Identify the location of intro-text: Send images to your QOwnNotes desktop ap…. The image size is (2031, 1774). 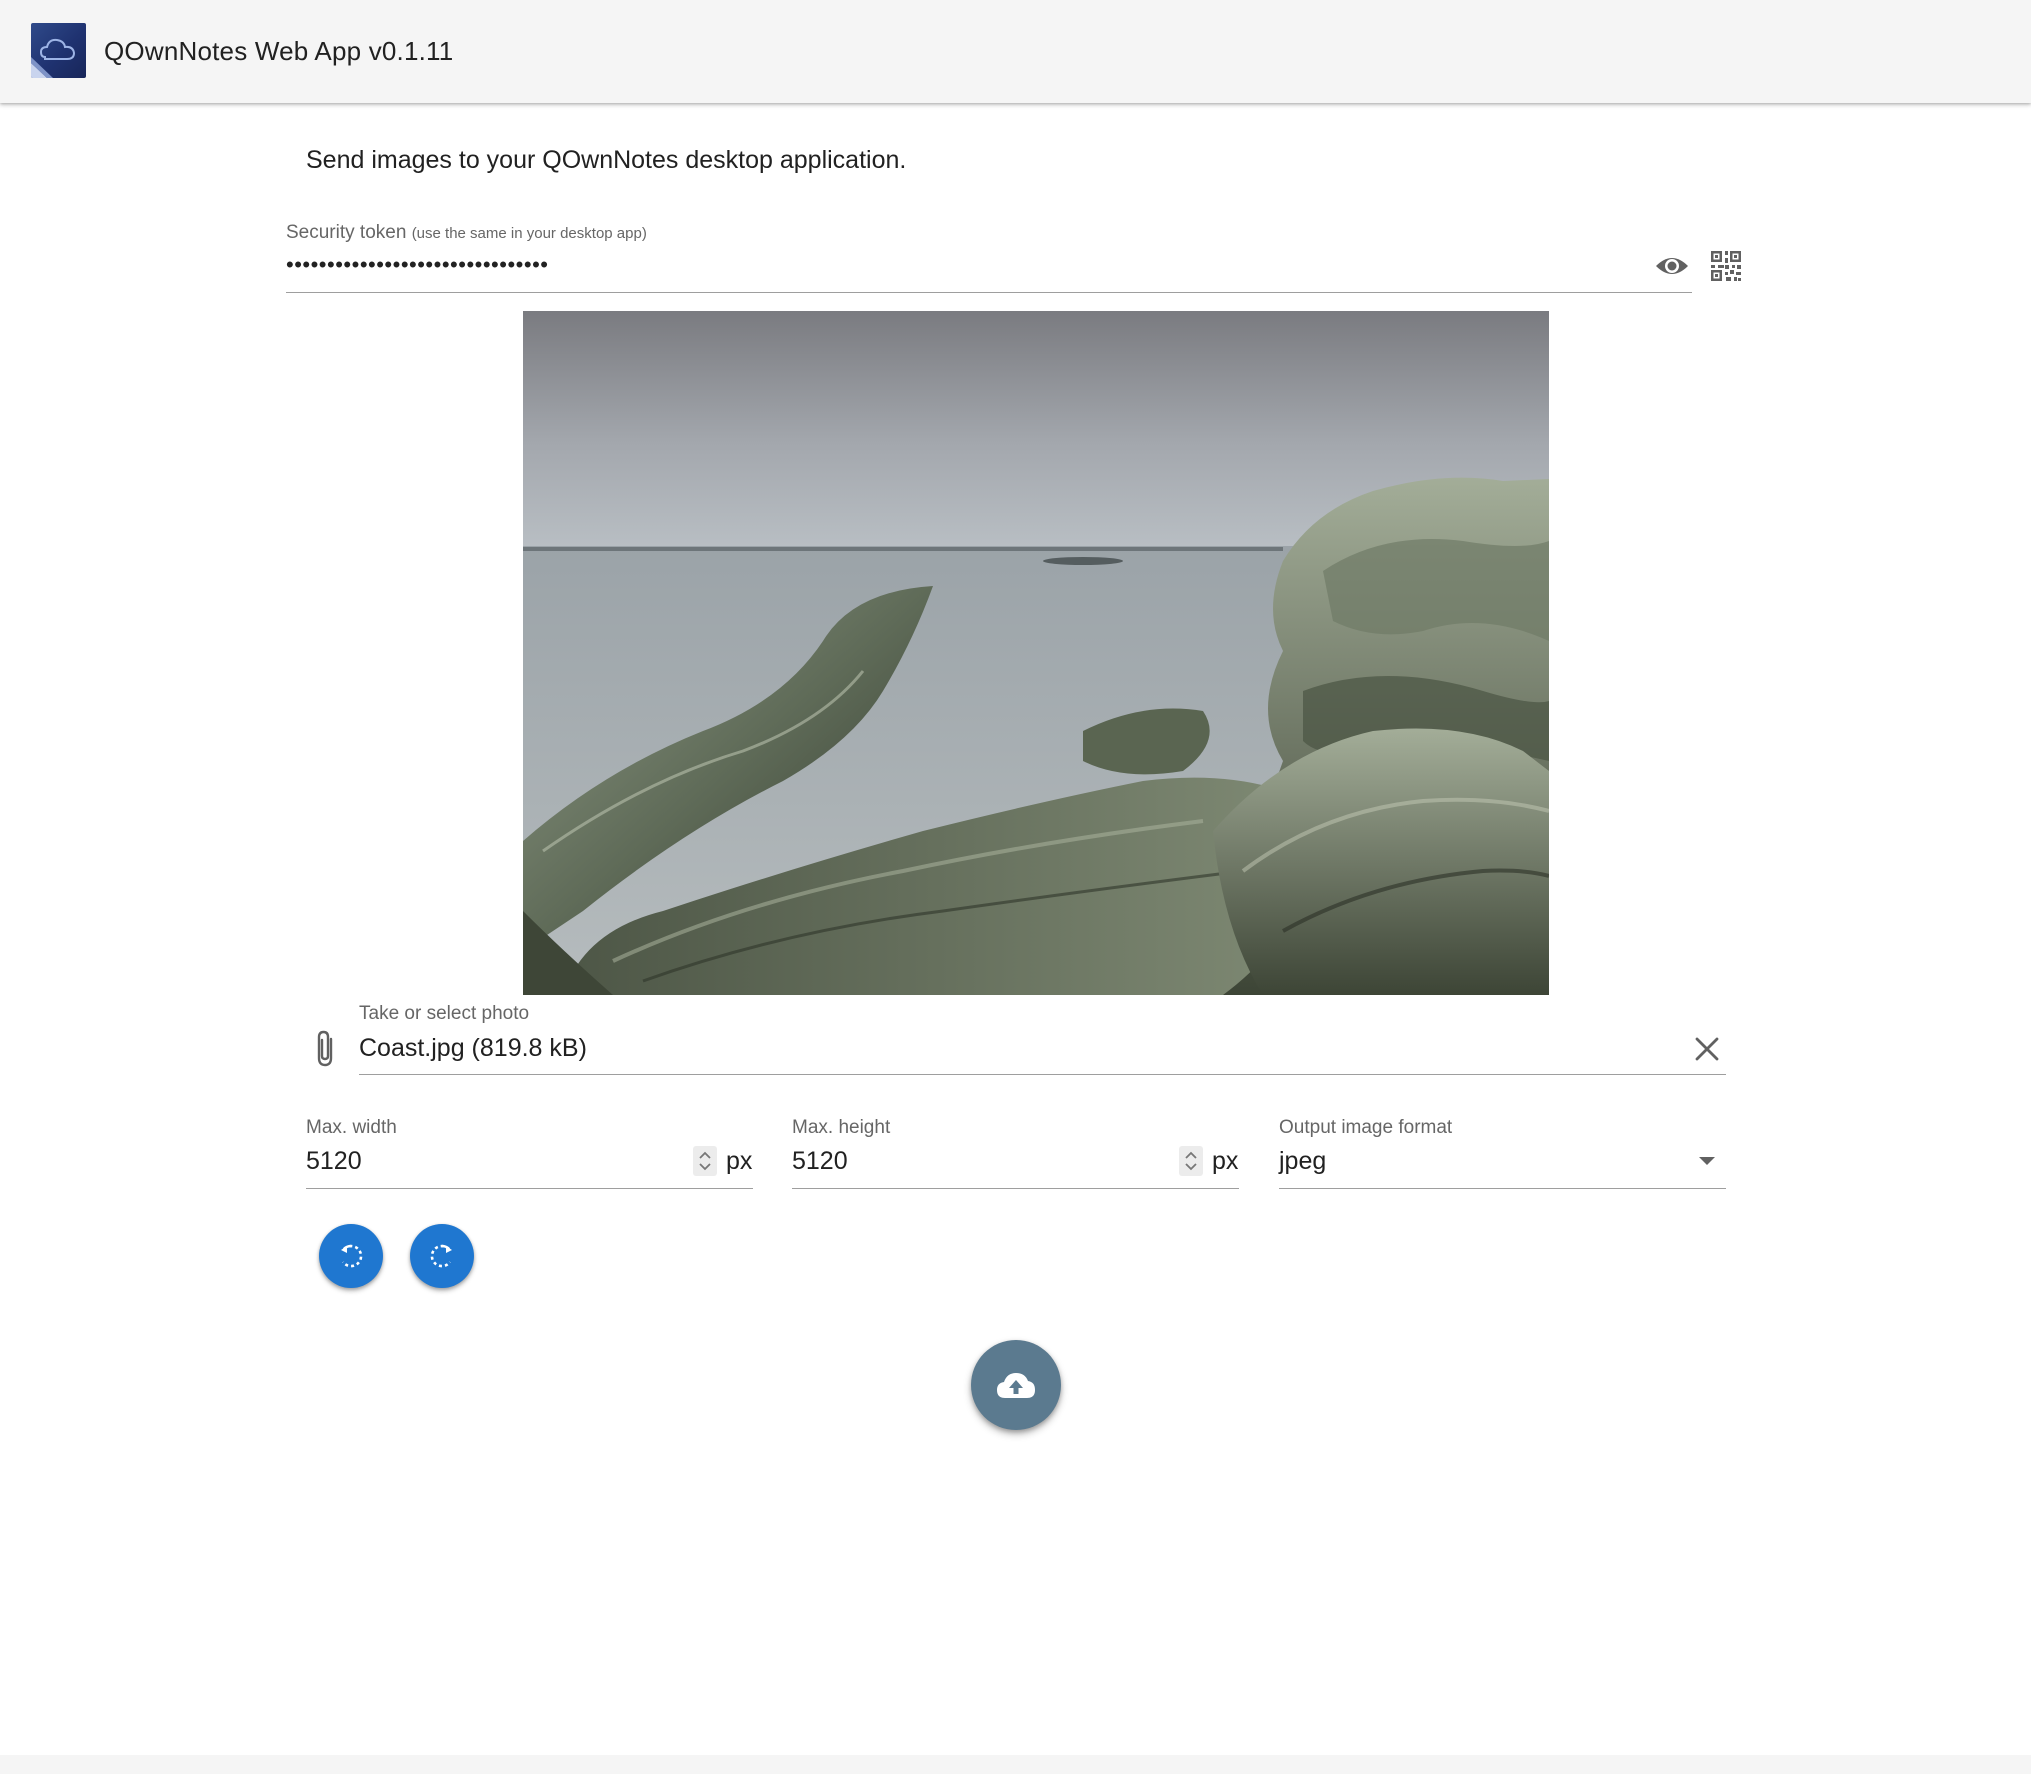
(606, 160).